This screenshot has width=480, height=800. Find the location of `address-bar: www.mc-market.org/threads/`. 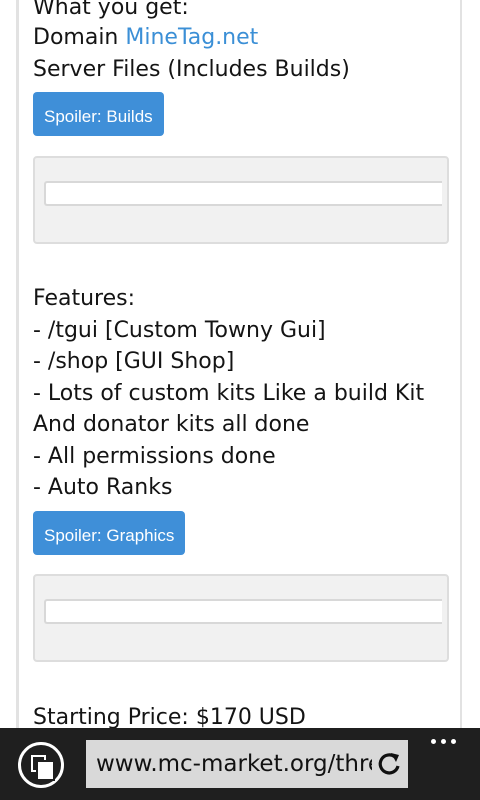

address-bar: www.mc-market.org/threads/ is located at coordinates (247, 764).